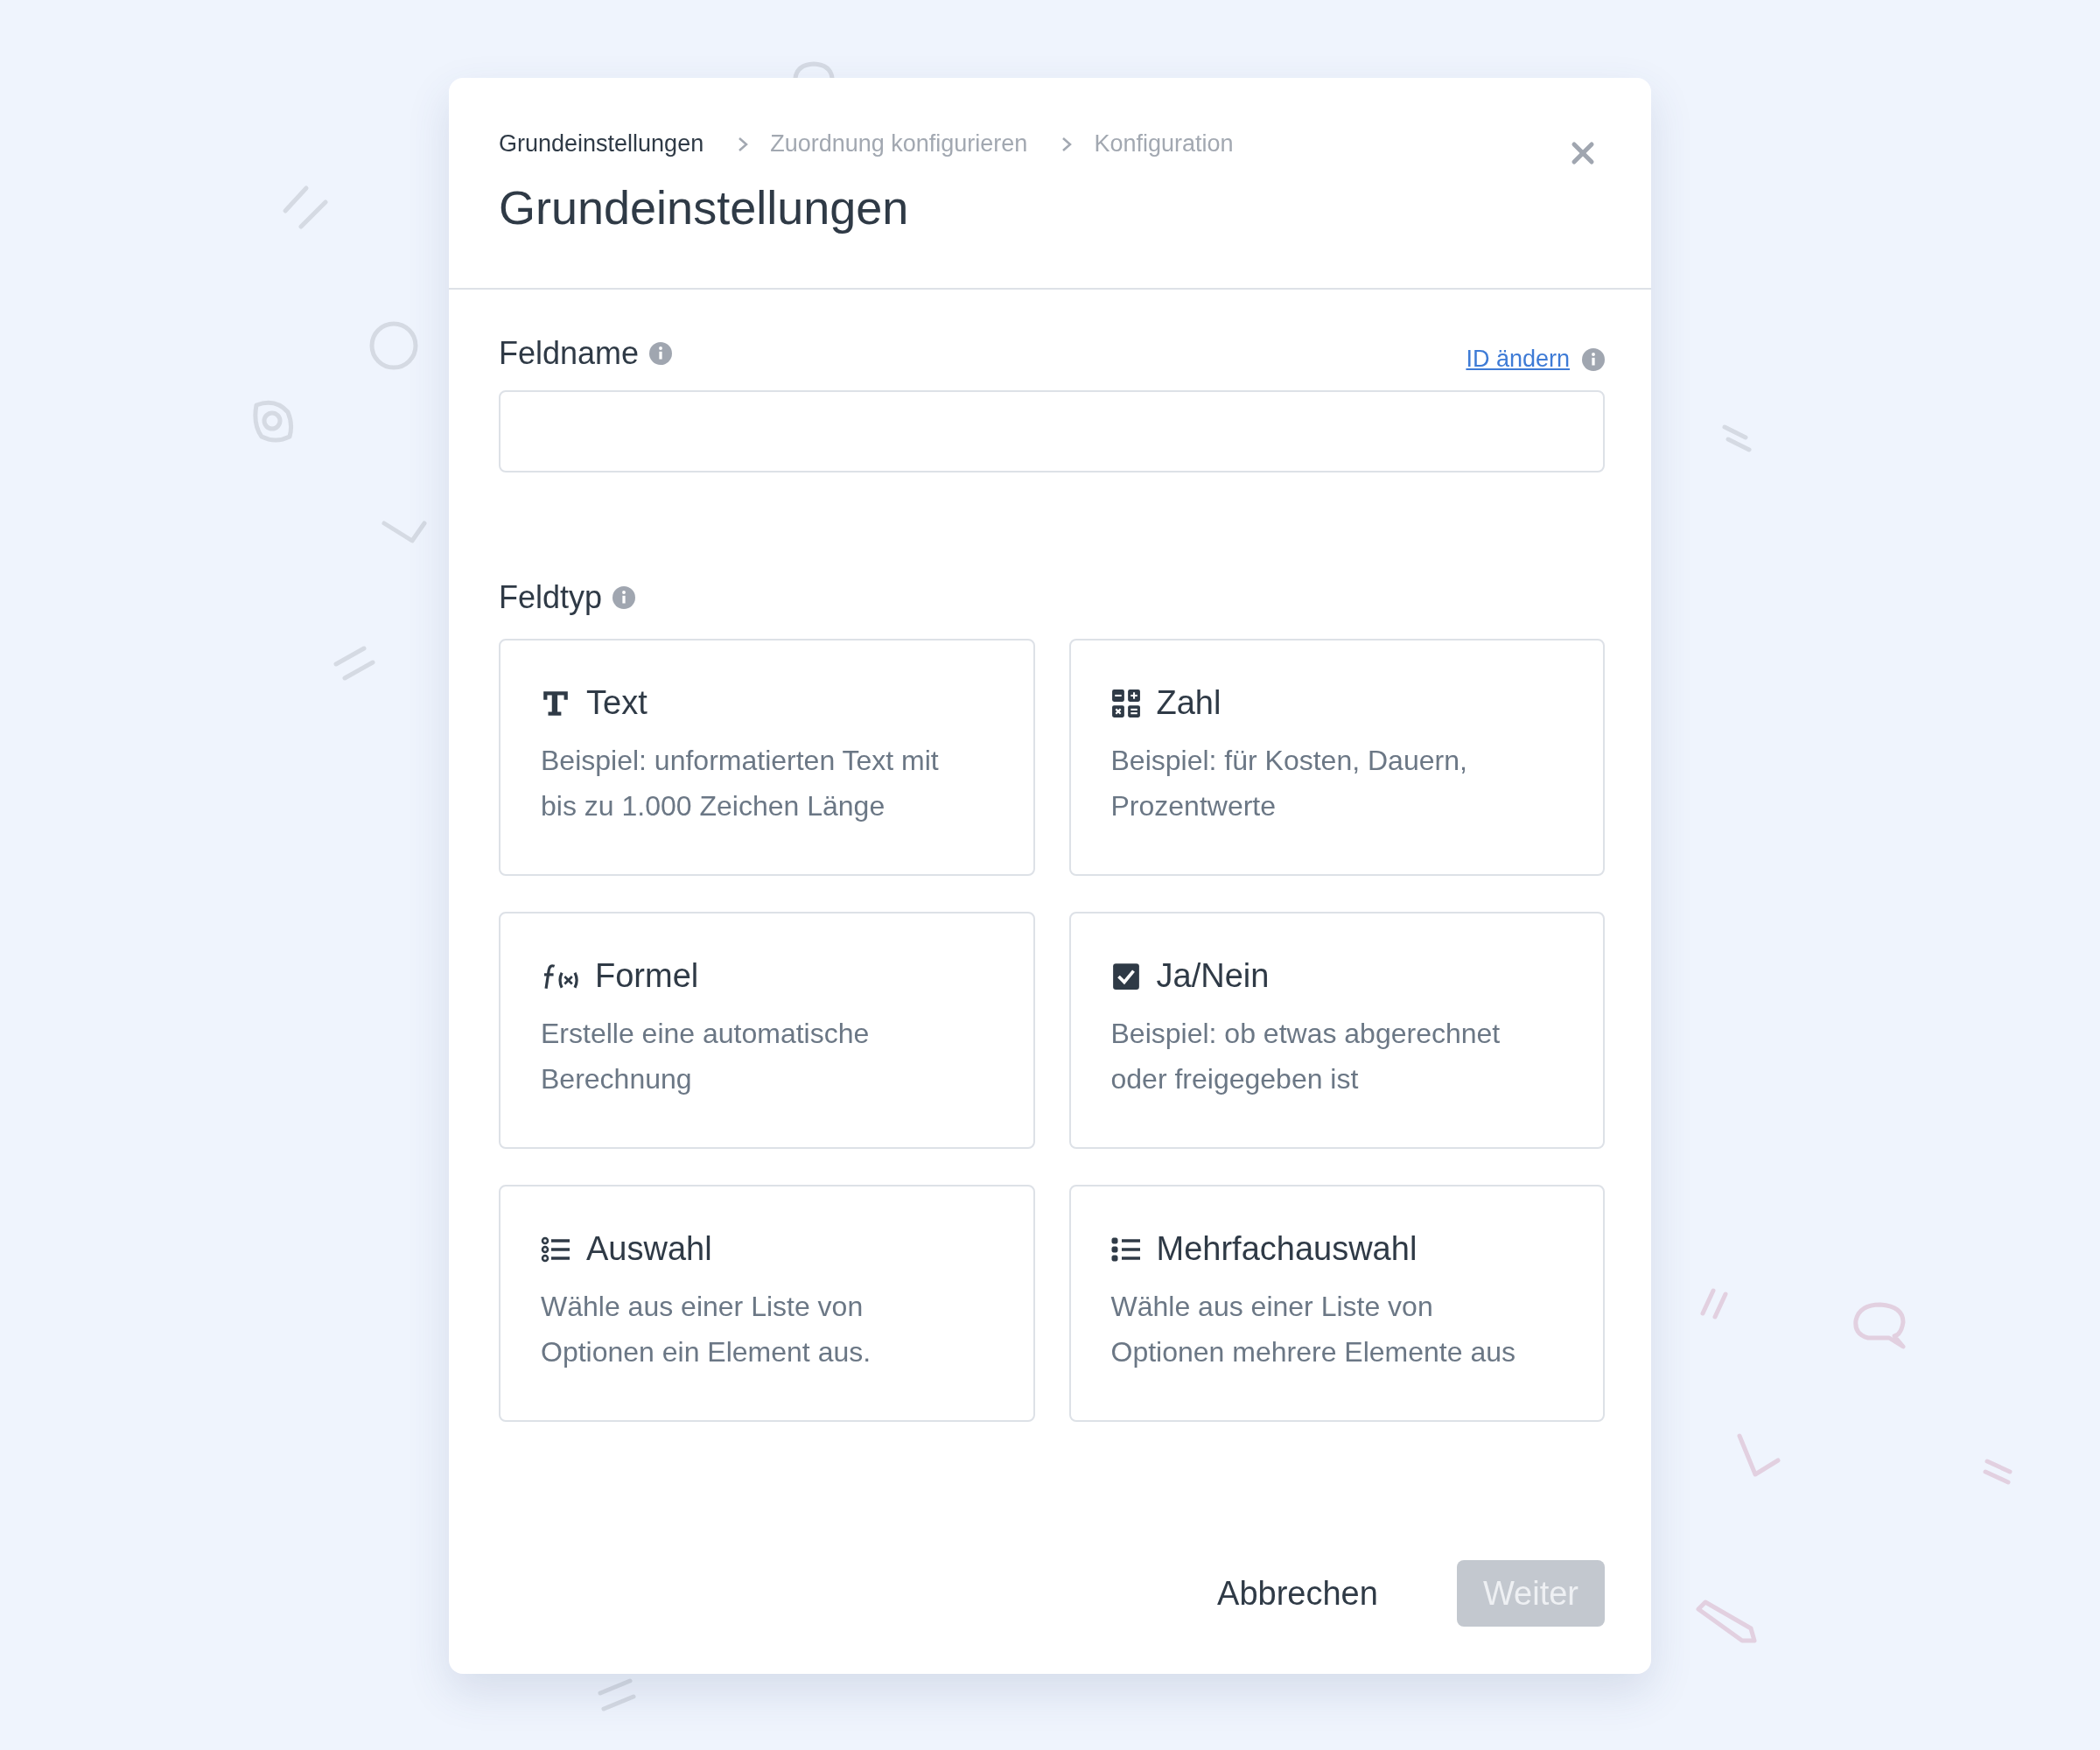  What do you see at coordinates (1297, 1593) in the screenshot?
I see `cancel-button: Abbrechen` at bounding box center [1297, 1593].